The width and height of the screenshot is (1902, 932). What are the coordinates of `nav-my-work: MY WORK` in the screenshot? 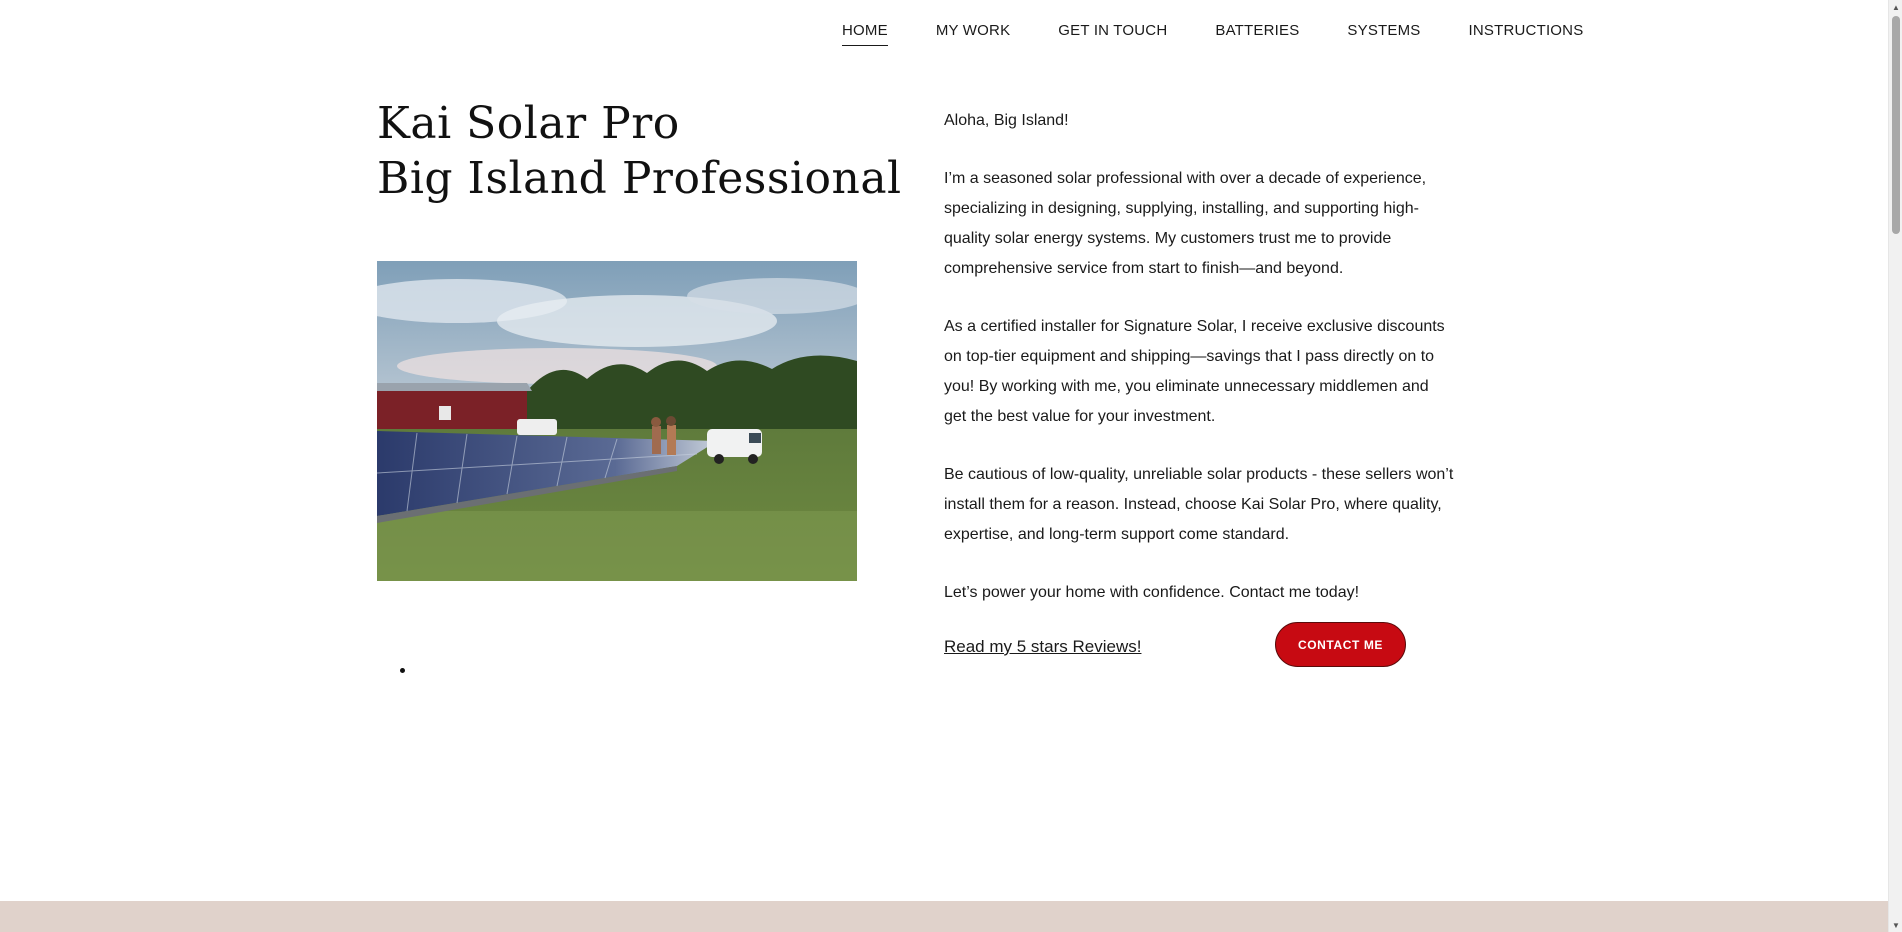 It's located at (973, 32).